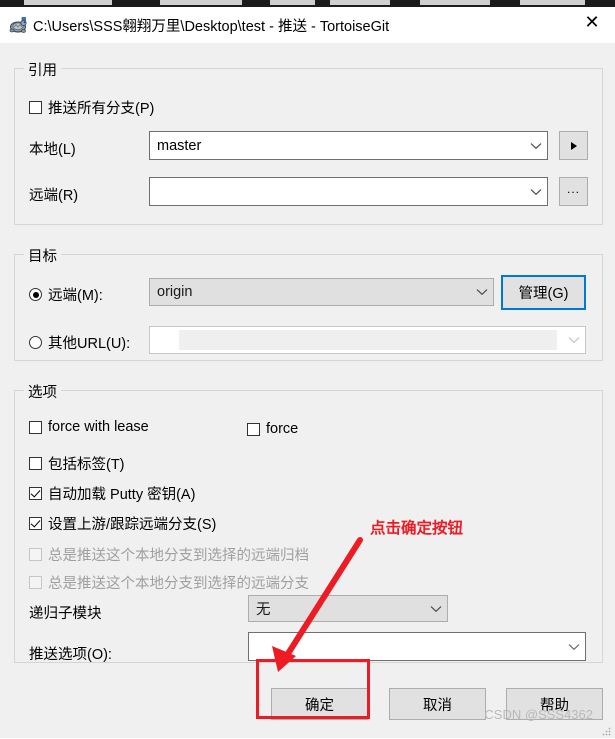 Image resolution: width=615 pixels, height=739 pixels. Describe the element at coordinates (98, 427) in the screenshot. I see `option-force-with-lease-label: force with lease` at that location.